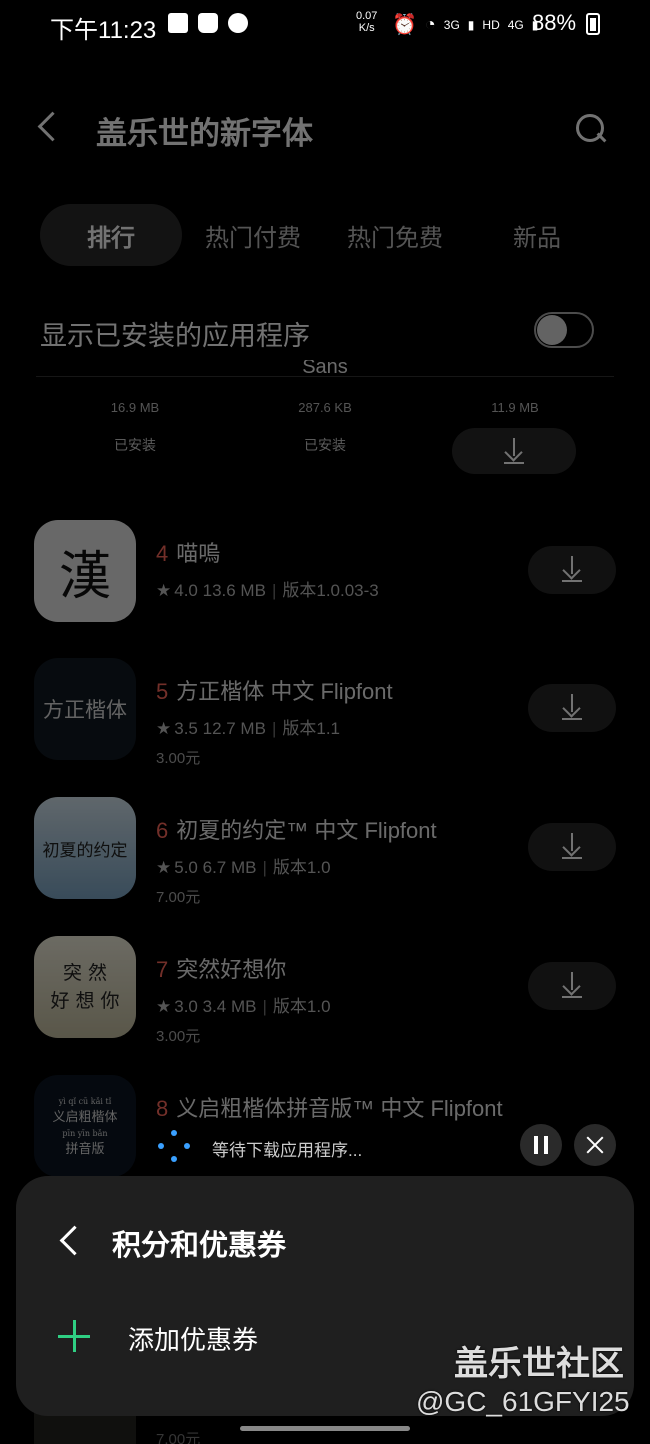 Image resolution: width=650 pixels, height=1444 pixels. What do you see at coordinates (395, 235) in the screenshot?
I see `tab-top-free: 热门免费` at bounding box center [395, 235].